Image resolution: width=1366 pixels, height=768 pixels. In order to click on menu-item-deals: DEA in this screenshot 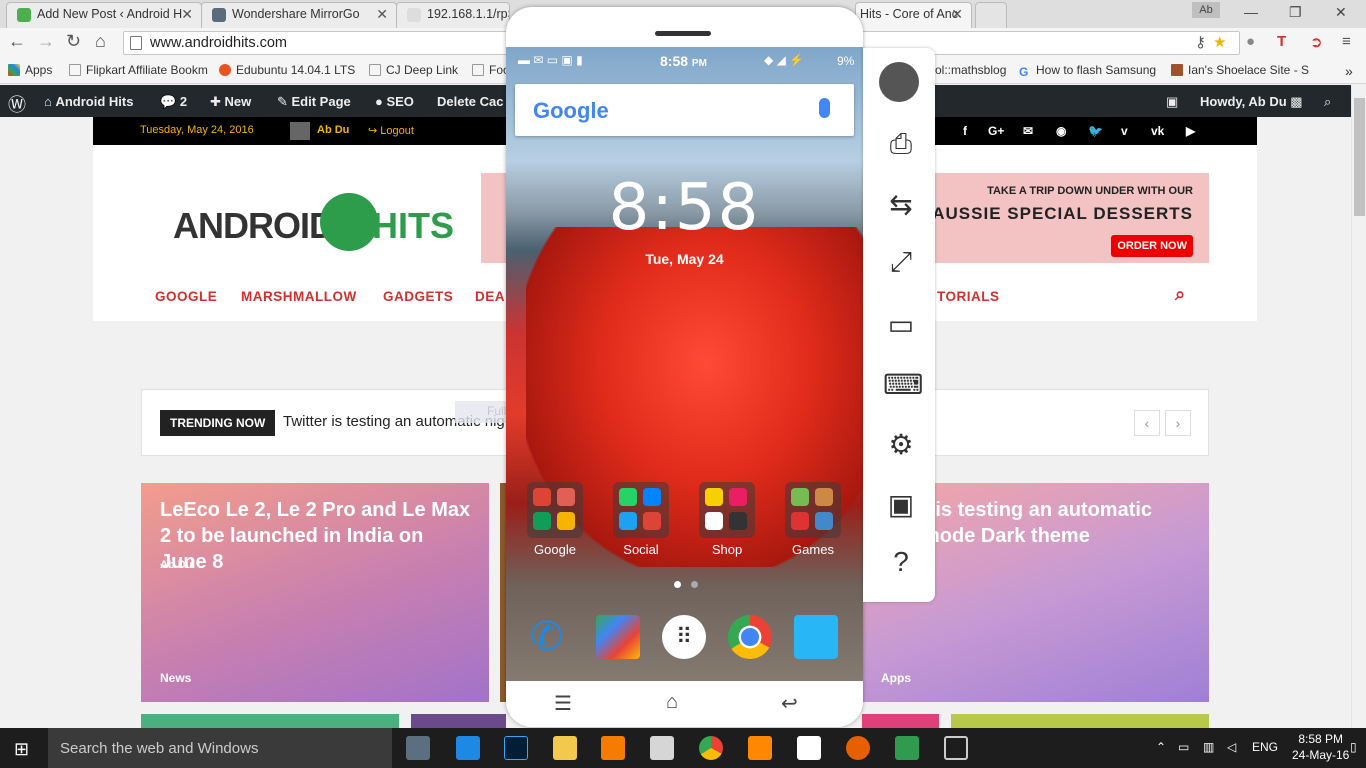, I will do `click(490, 296)`.